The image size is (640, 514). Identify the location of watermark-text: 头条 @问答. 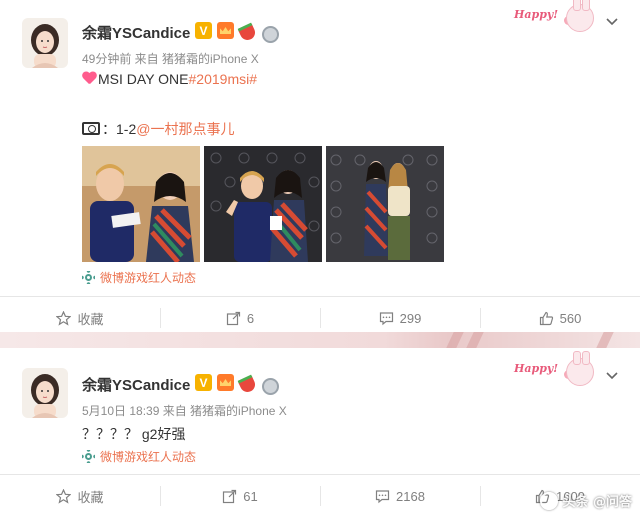
(597, 502).